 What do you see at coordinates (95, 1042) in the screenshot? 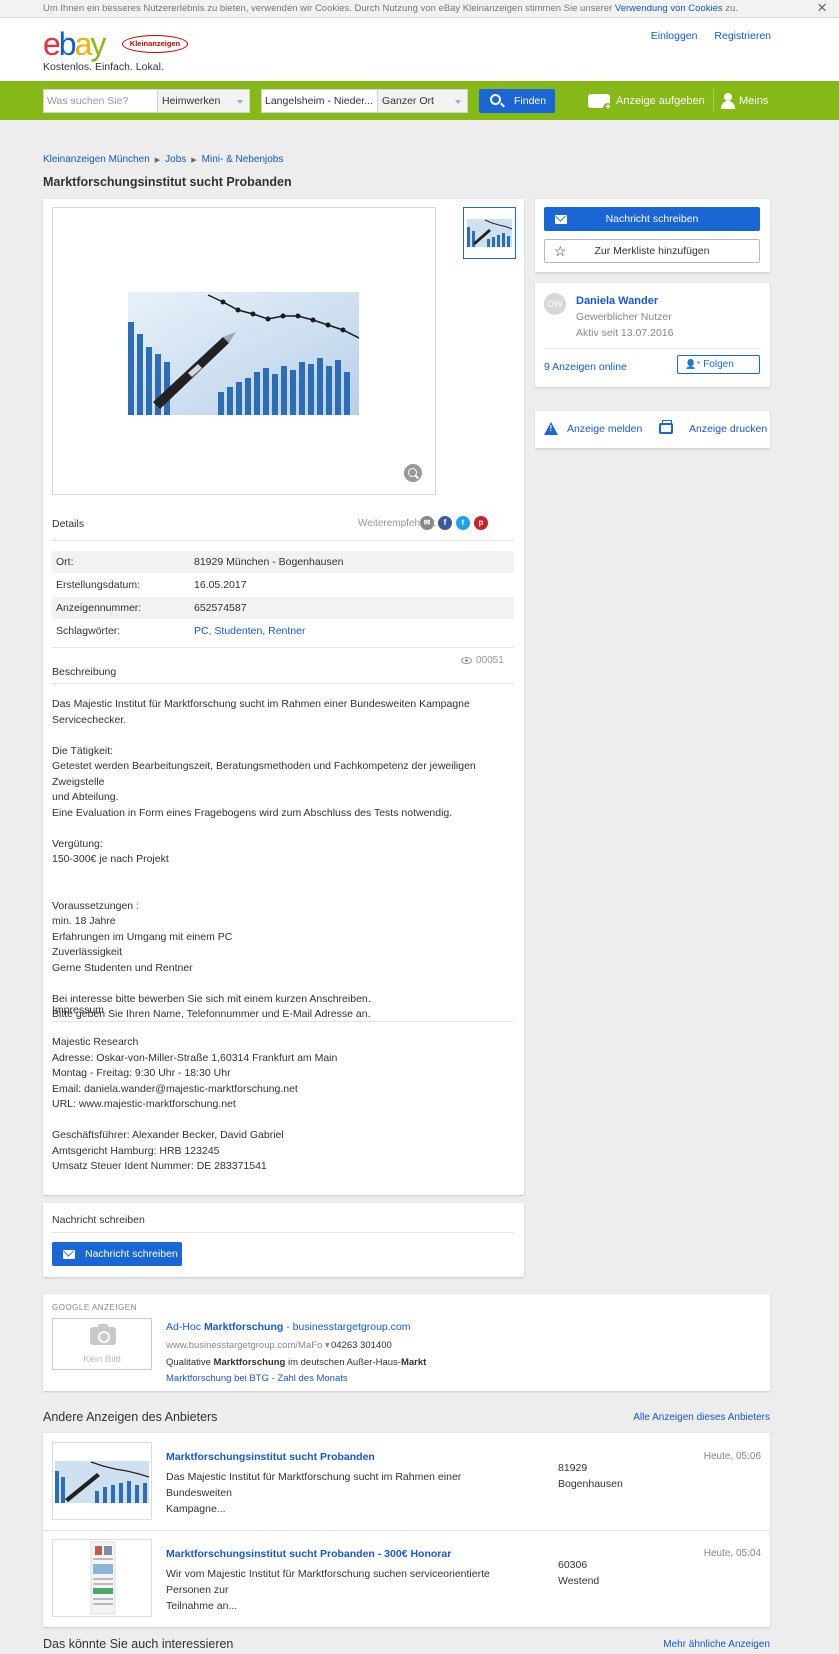
I see `text-line: Majestic Research` at bounding box center [95, 1042].